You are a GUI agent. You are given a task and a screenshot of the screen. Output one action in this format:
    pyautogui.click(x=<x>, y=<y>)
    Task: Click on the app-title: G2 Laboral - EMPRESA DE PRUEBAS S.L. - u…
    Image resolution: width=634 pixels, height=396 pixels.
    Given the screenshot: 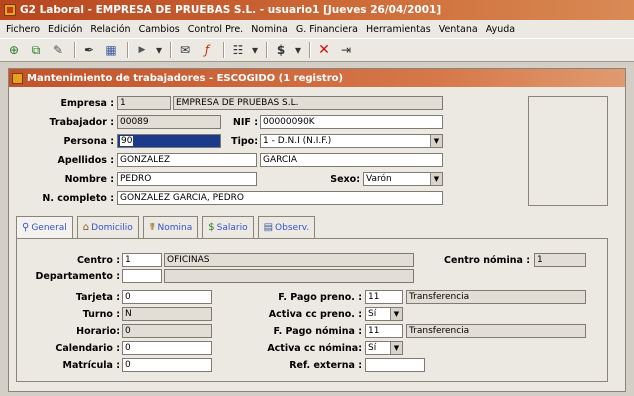 What is the action you would take?
    pyautogui.click(x=231, y=10)
    